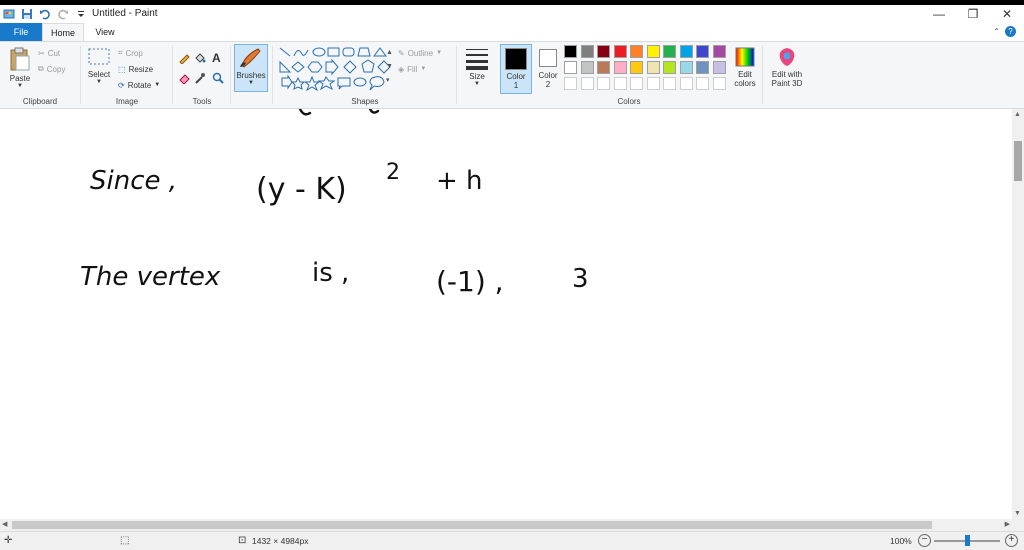 The width and height of the screenshot is (1024, 550). What do you see at coordinates (49, 53) in the screenshot?
I see `cut-button: ✂ Cut` at bounding box center [49, 53].